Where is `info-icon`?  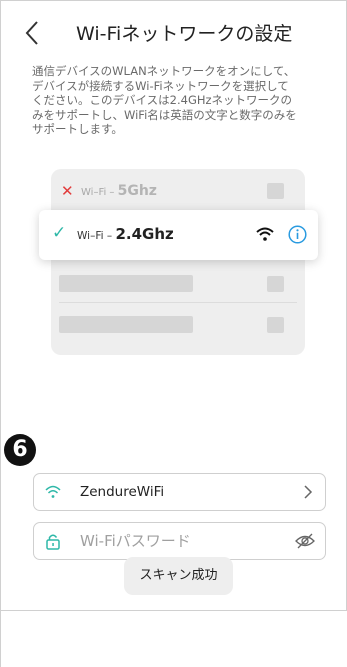
info-icon is located at coordinates (297, 234).